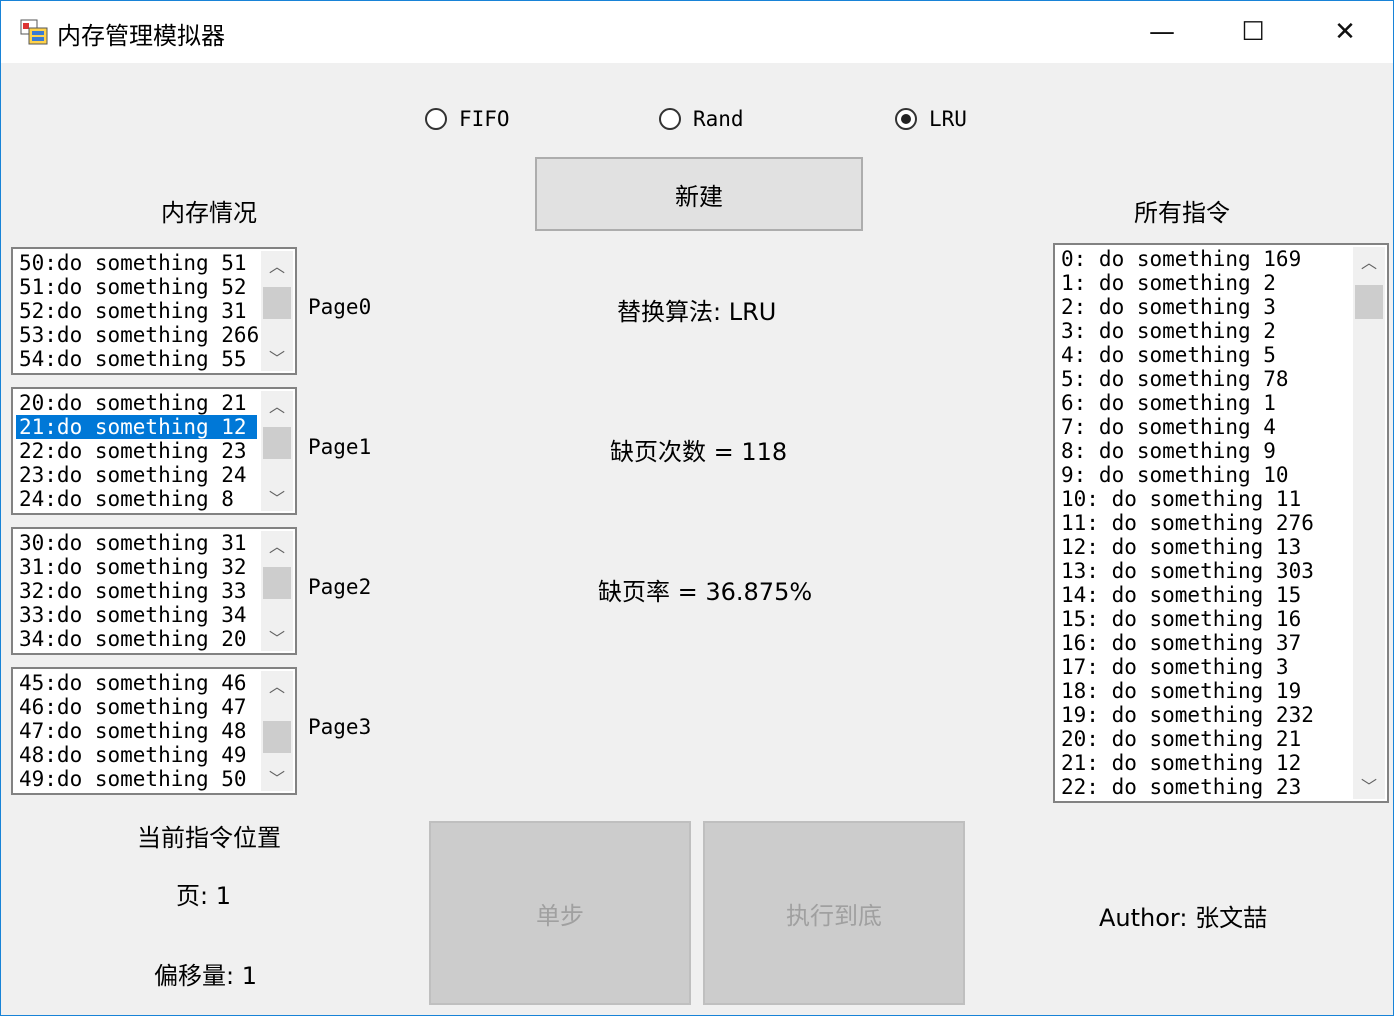  Describe the element at coordinates (136, 543) in the screenshot. I see `list-item: 30:do something 31` at that location.